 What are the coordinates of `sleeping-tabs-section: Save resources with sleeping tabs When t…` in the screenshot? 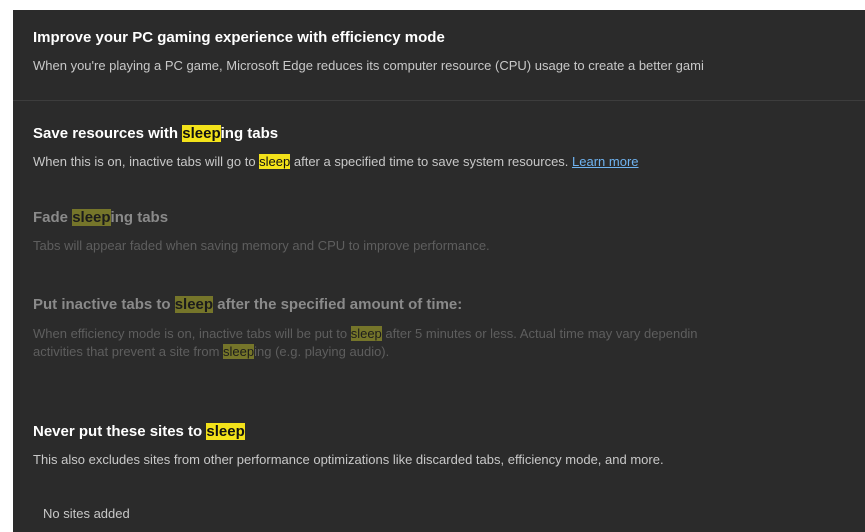 It's located at (449, 147).